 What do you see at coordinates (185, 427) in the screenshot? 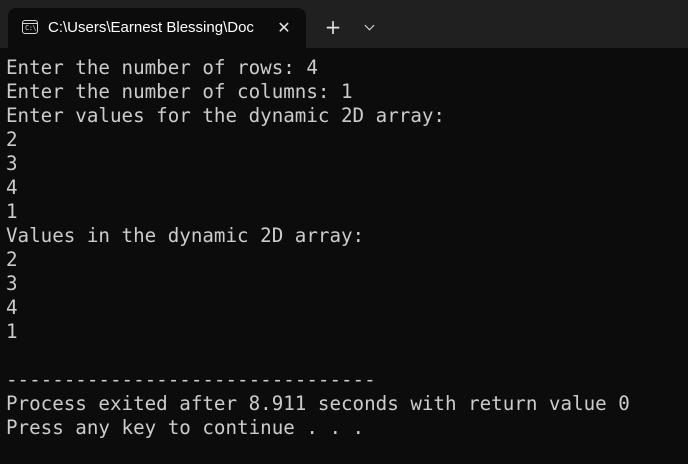
I see `continue-prompt: Press any key to continue . . .` at bounding box center [185, 427].